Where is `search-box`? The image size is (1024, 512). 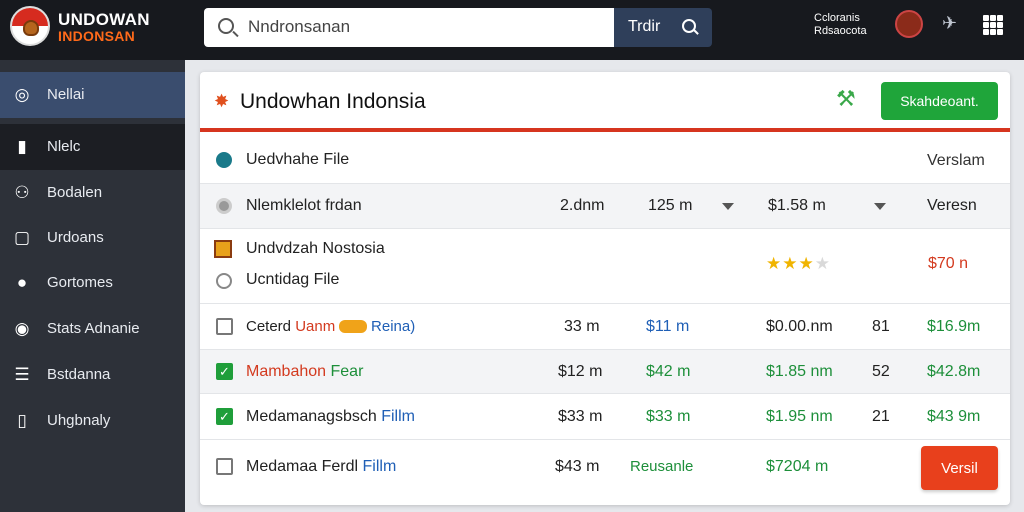
search-box is located at coordinates (409, 27).